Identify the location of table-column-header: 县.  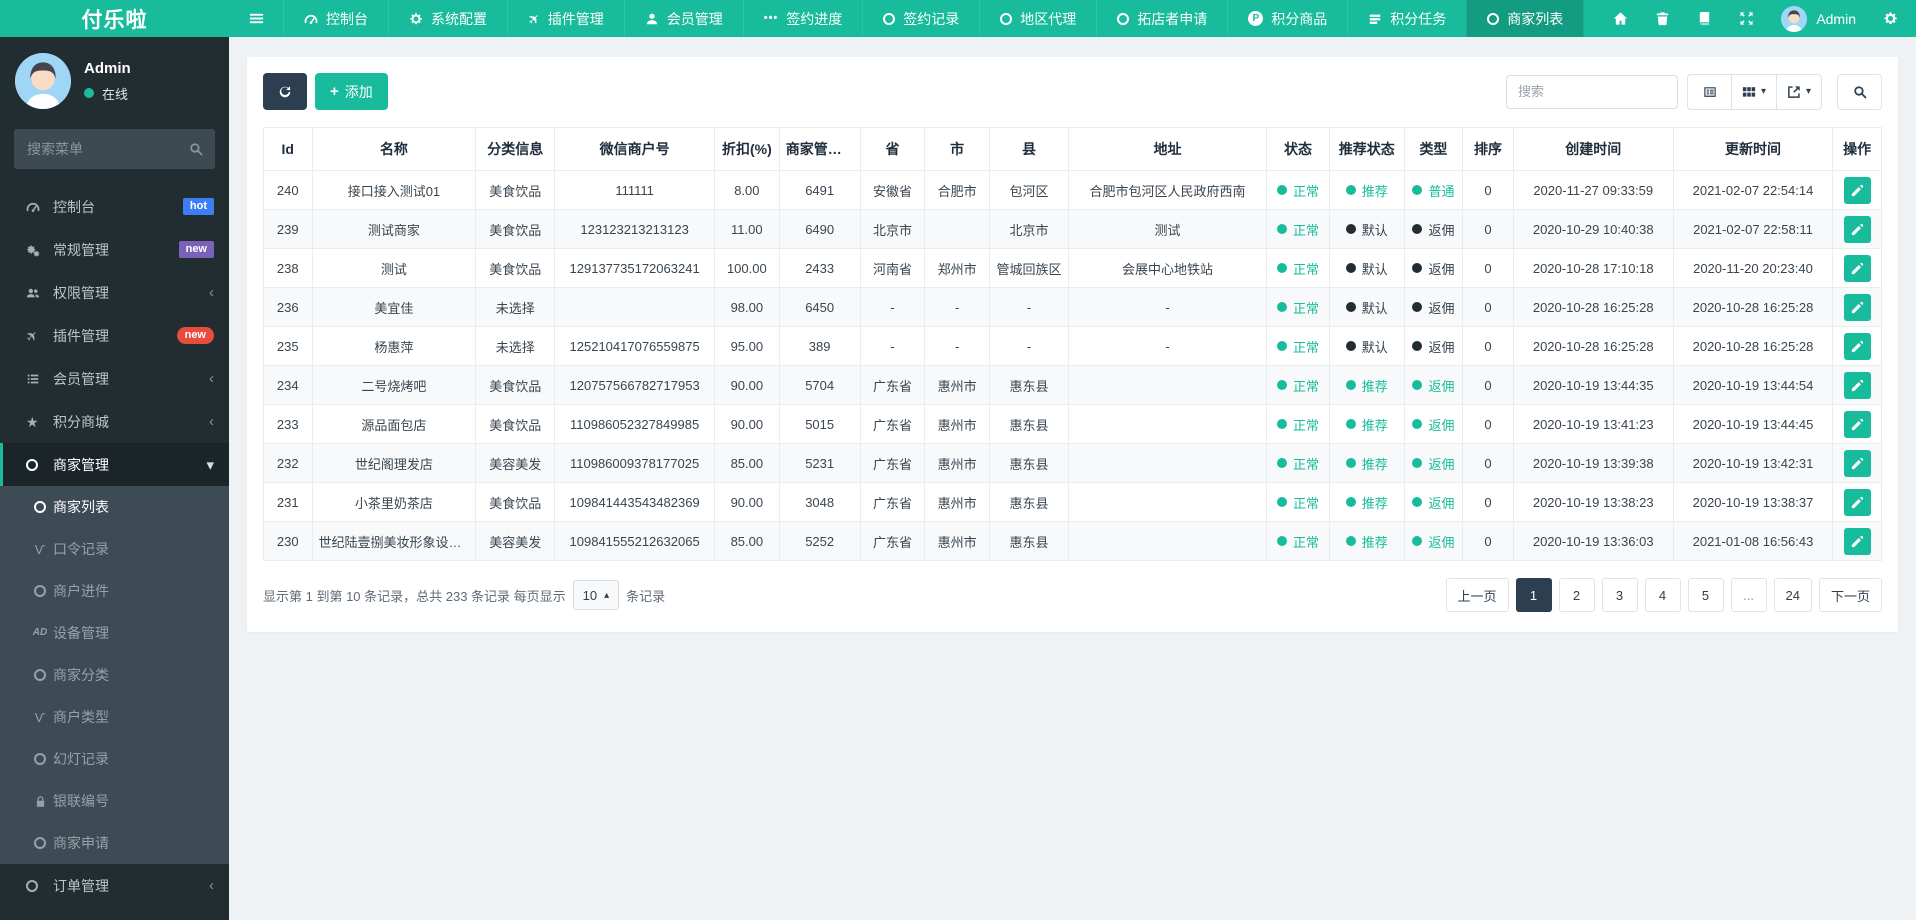
(1029, 149).